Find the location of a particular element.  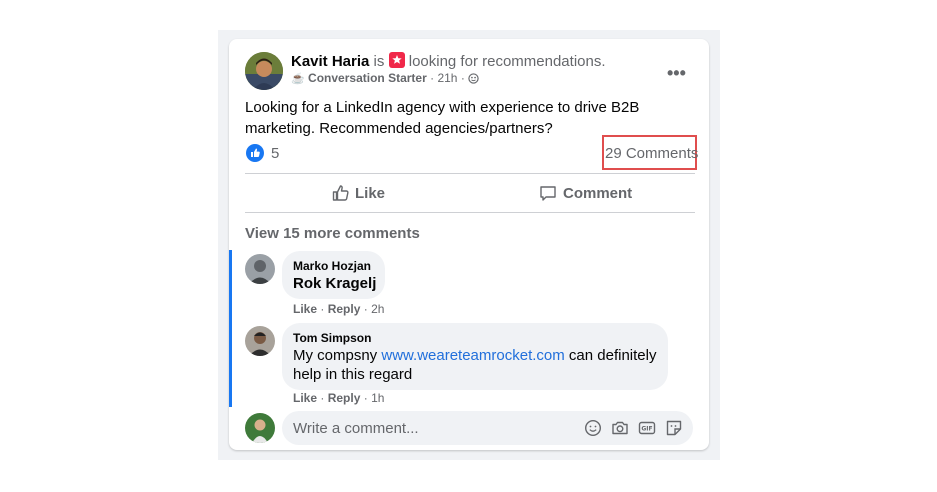

author-name: Kavit Haria is located at coordinates (330, 61).